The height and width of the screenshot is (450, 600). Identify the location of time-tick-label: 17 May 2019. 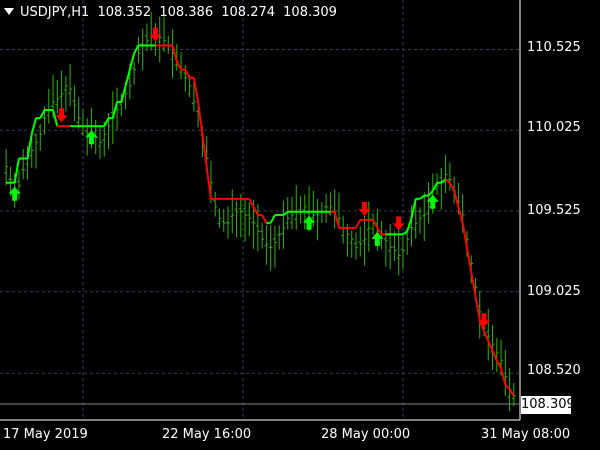
(45, 434).